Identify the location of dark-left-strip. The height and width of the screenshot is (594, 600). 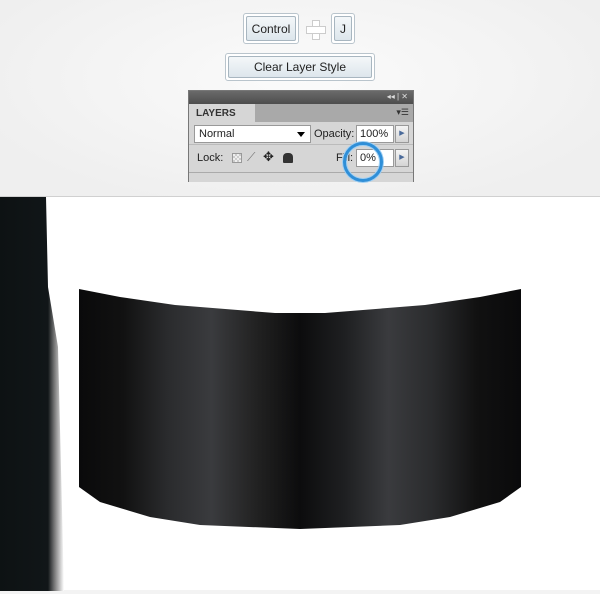
(32, 394).